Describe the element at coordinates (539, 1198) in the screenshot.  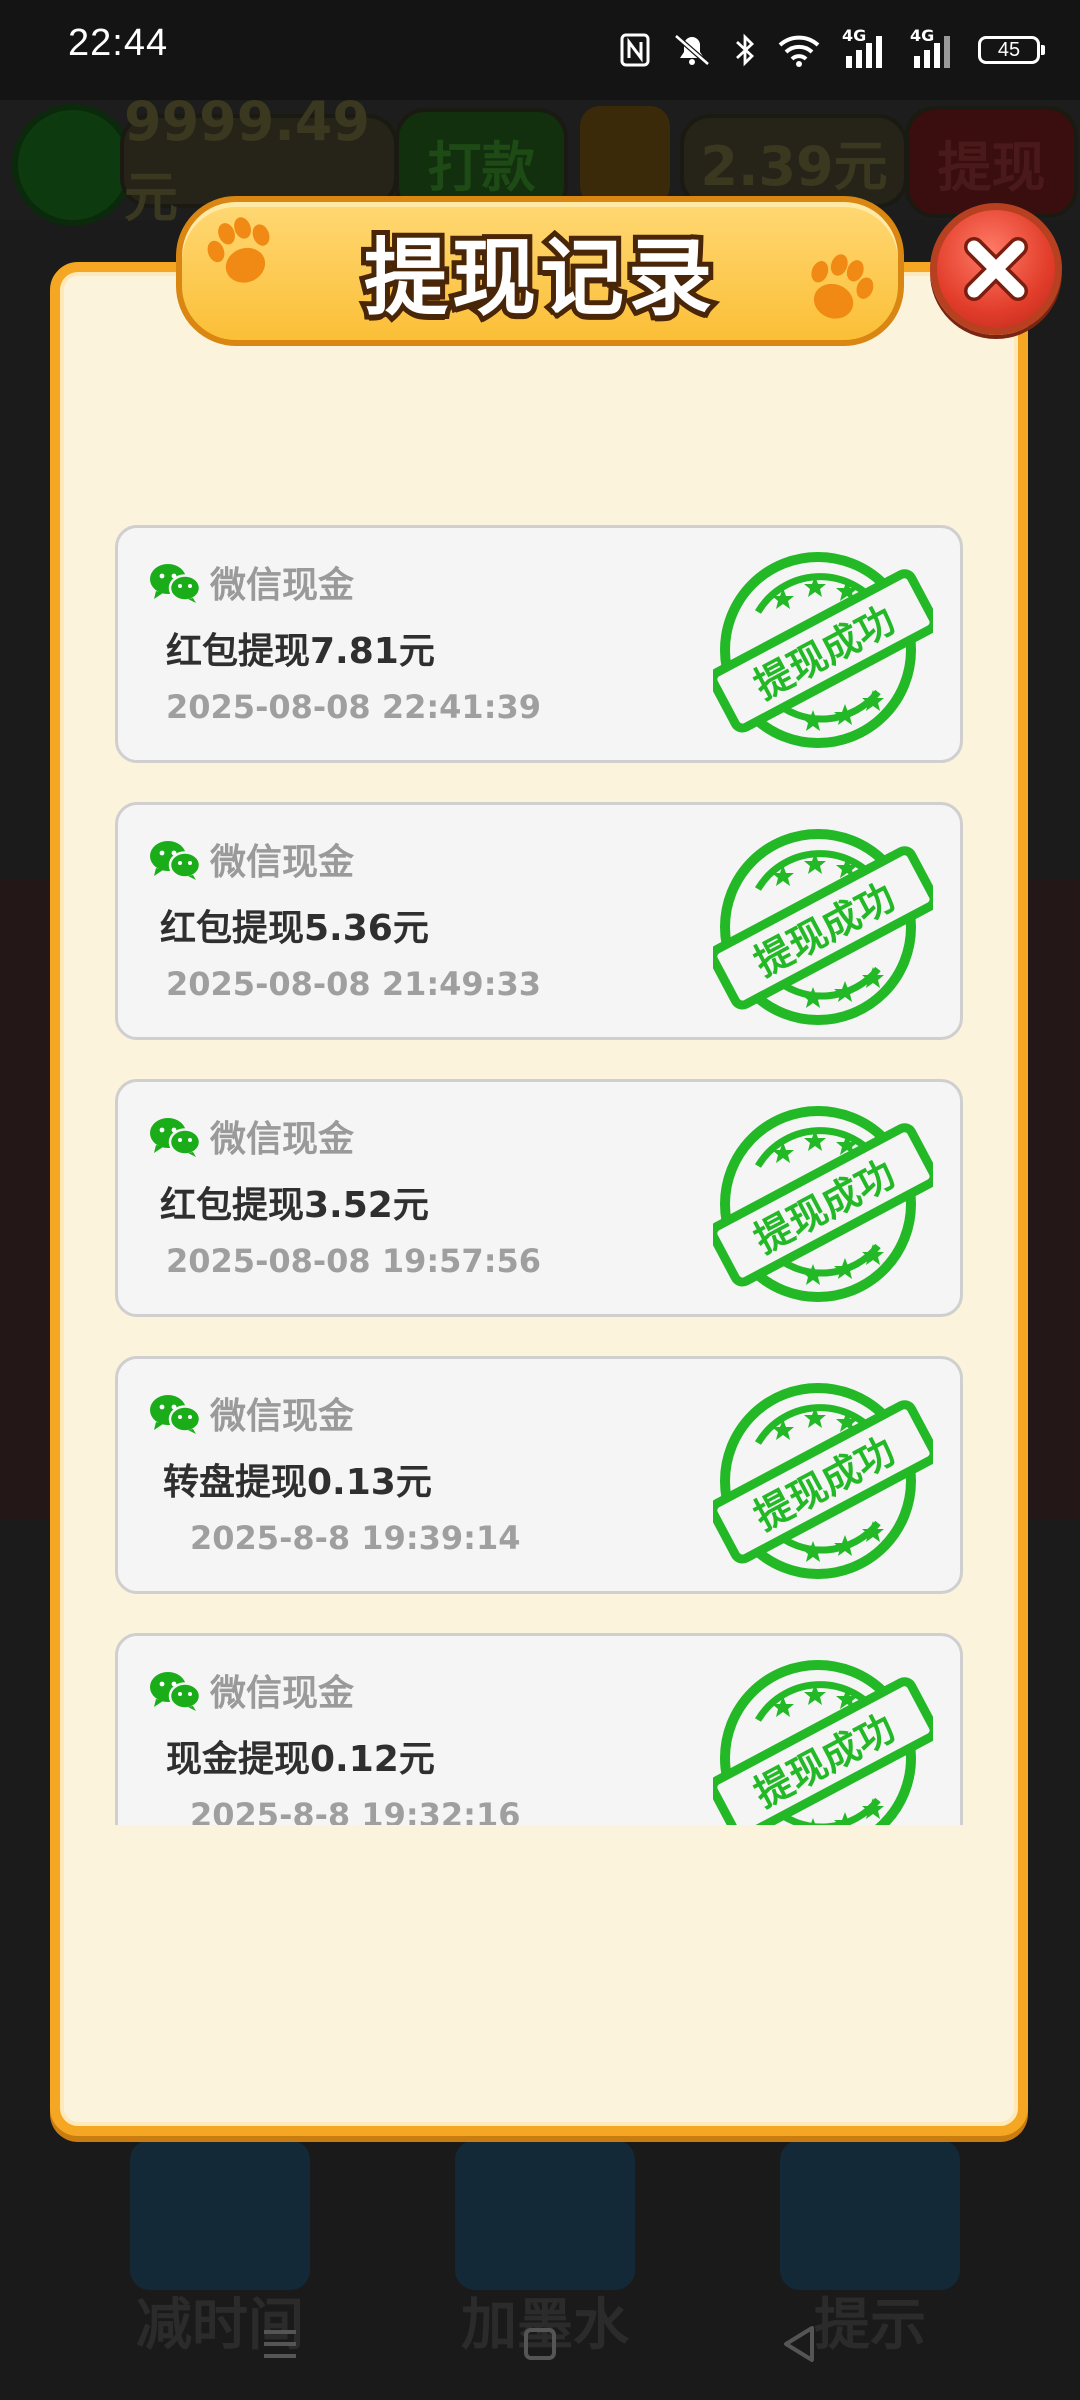
I see `record-item: 微信现金 红包提现3.52元 2025-08-08 19:57:56 提现成功` at that location.